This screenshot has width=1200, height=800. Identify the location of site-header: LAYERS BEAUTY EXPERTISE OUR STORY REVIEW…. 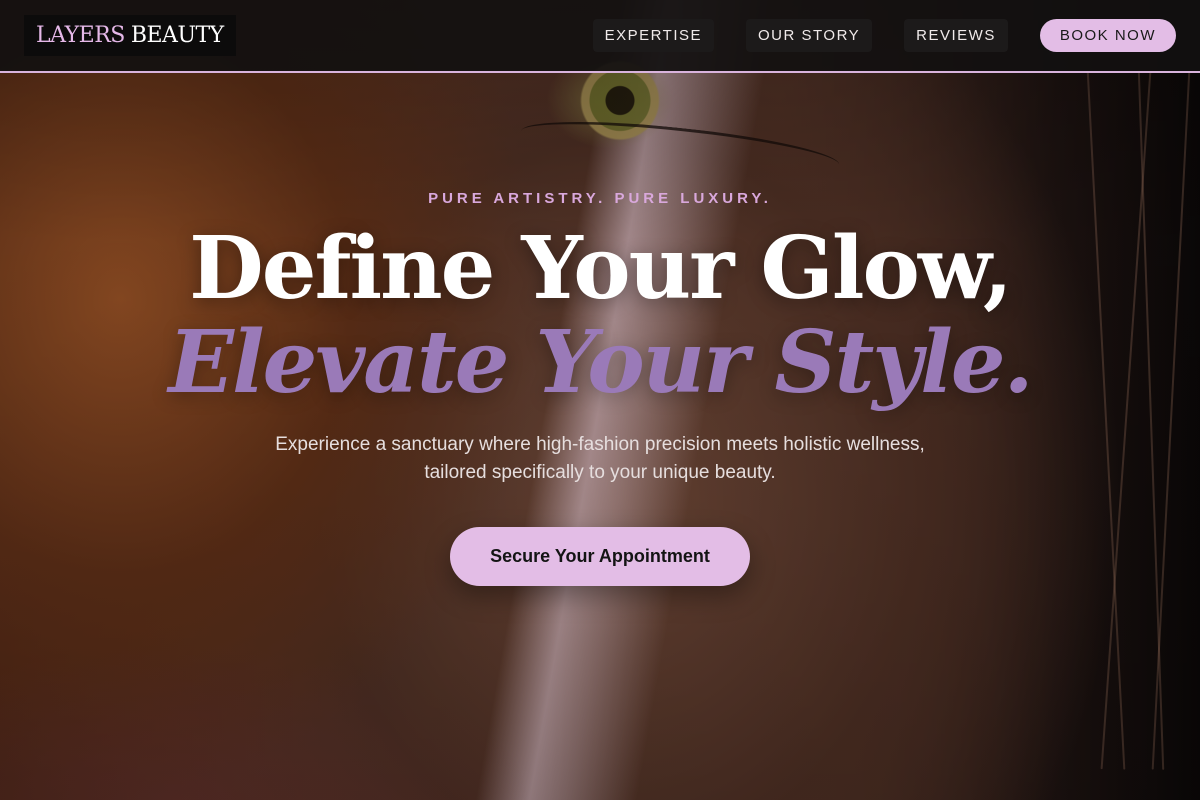
(600, 36).